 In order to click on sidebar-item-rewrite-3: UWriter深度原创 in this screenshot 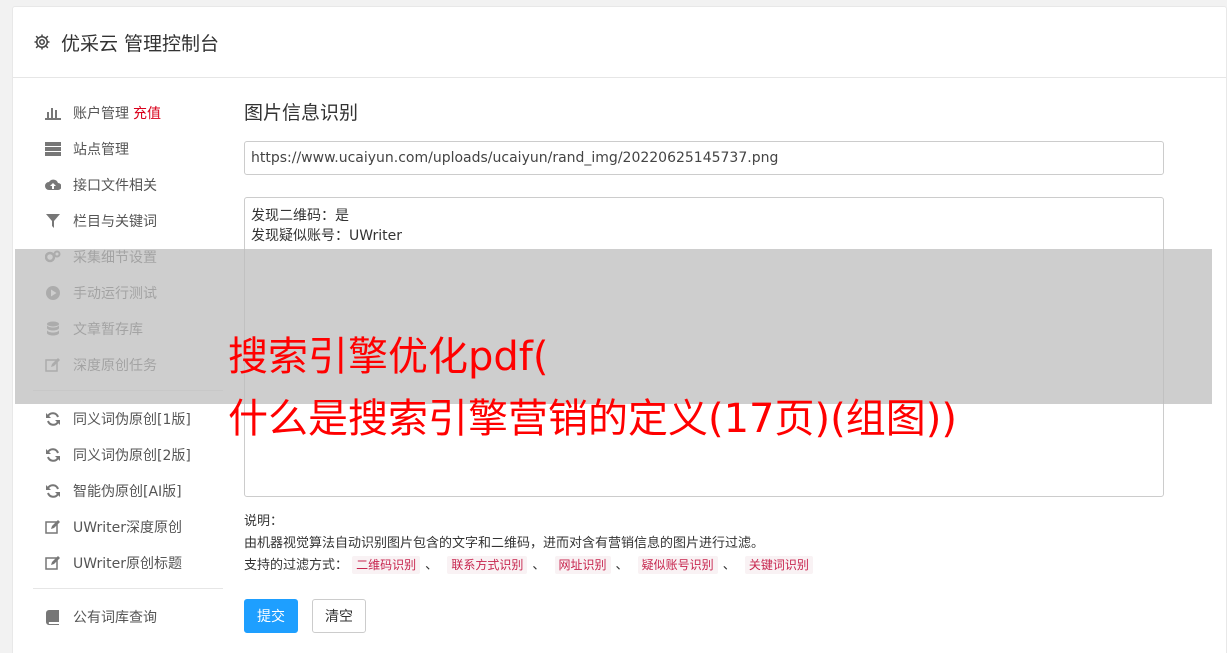, I will do `click(128, 527)`.